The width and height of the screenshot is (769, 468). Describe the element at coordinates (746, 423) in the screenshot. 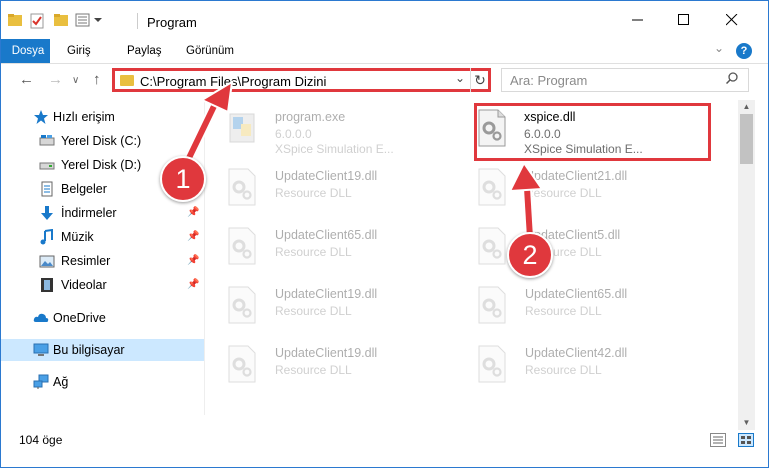

I see `scroll-down-icon: ▼` at that location.